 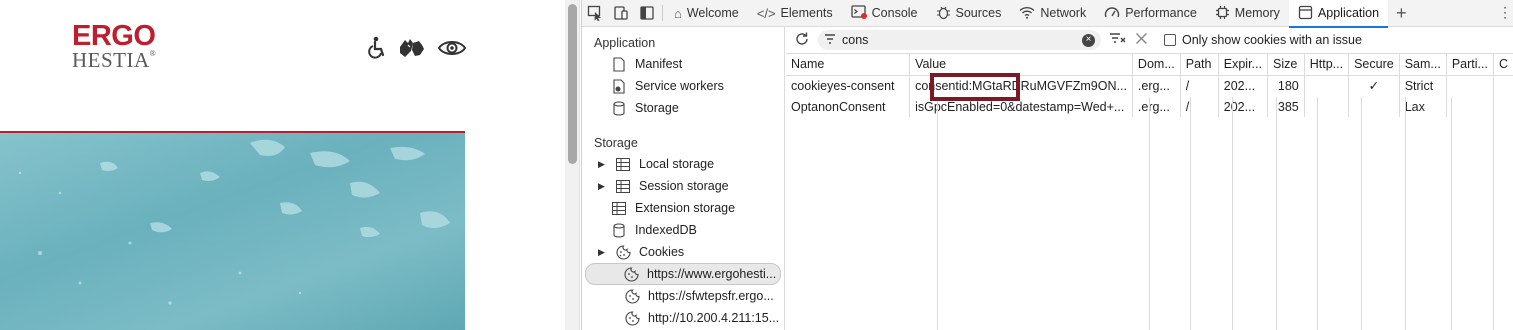 What do you see at coordinates (1286, 65) in the screenshot?
I see `column-header-size: Size` at bounding box center [1286, 65].